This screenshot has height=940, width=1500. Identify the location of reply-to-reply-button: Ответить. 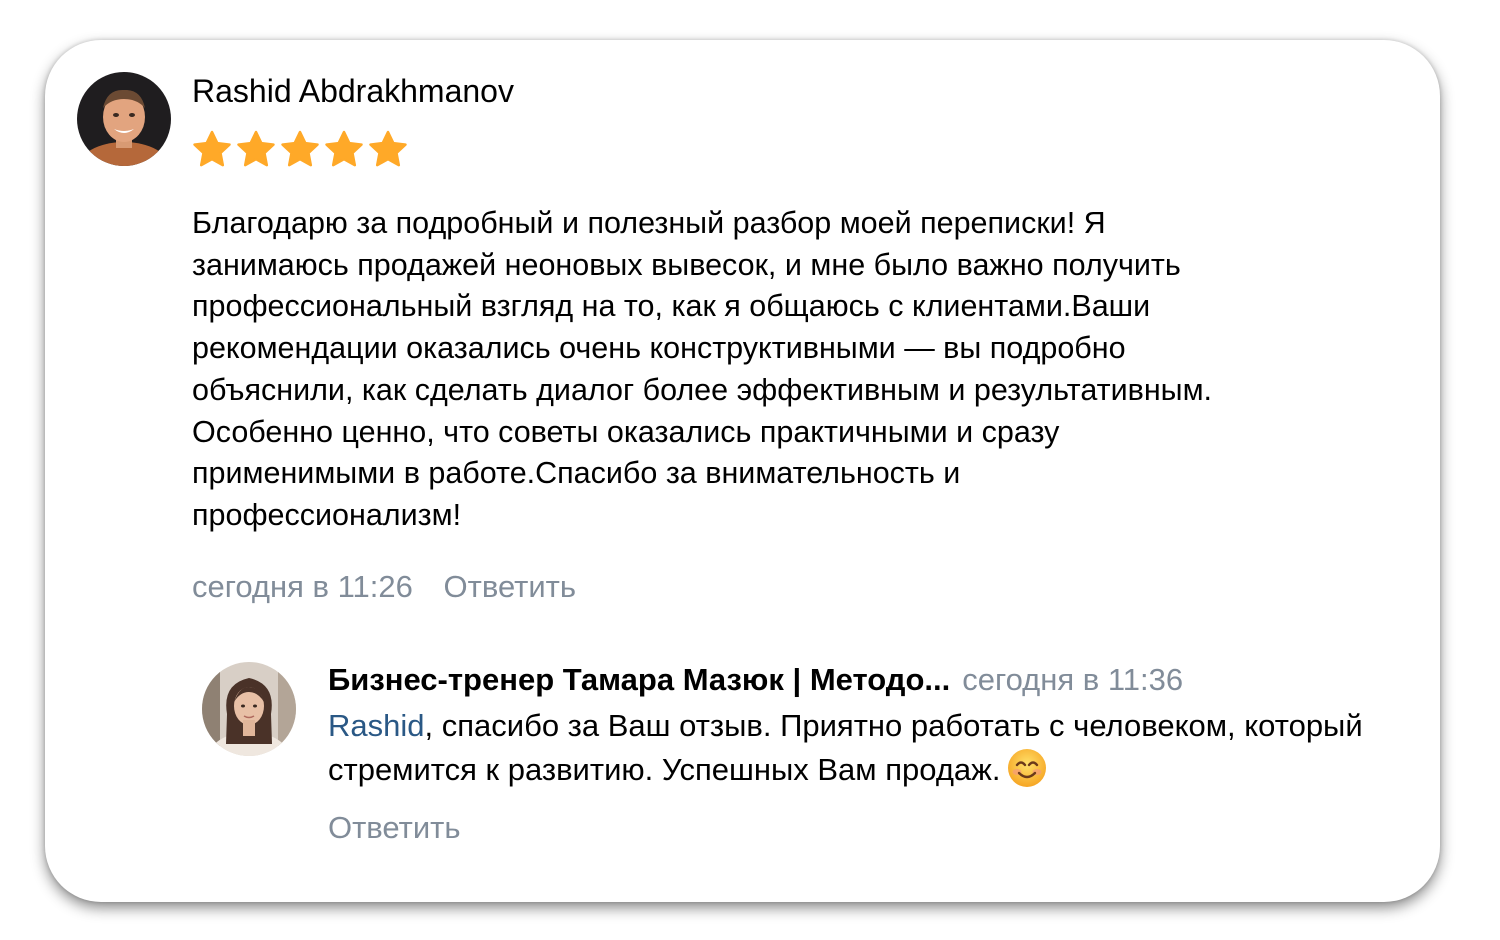
(394, 828).